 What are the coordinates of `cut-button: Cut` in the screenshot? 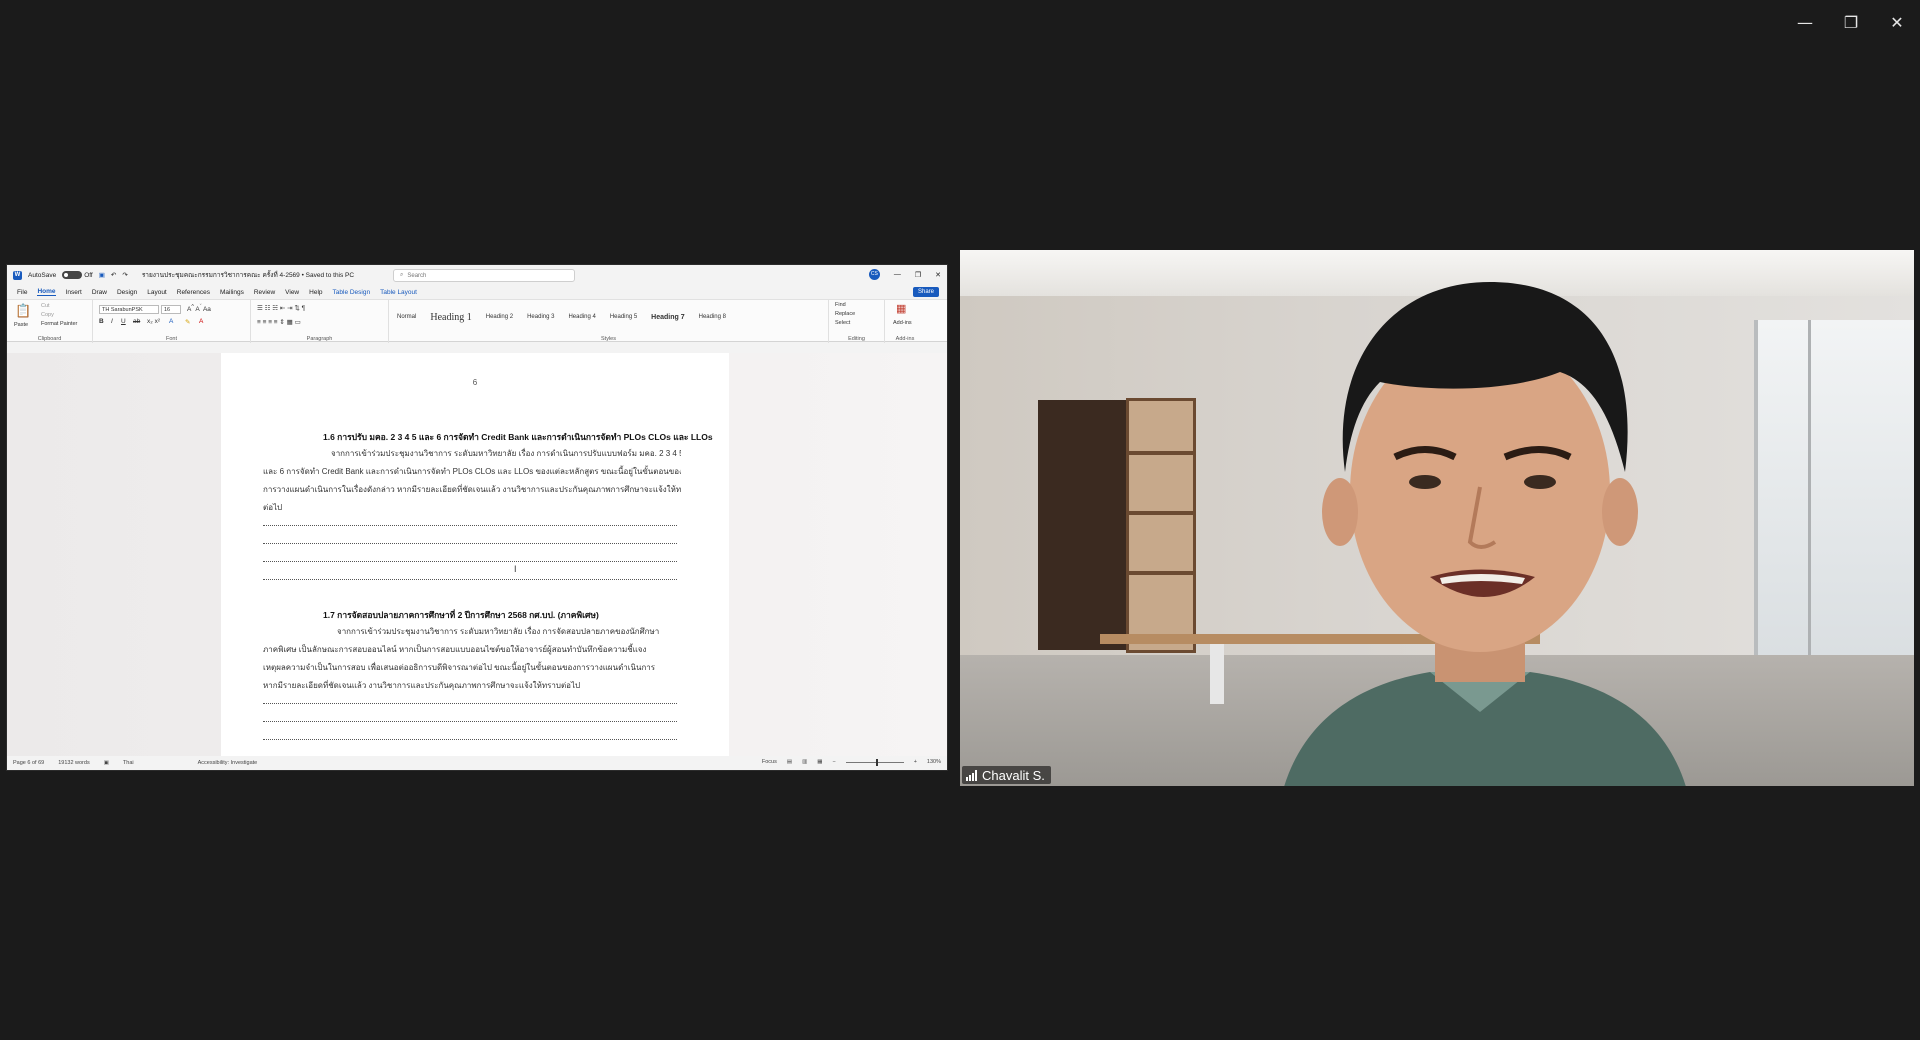 It's located at (45, 306).